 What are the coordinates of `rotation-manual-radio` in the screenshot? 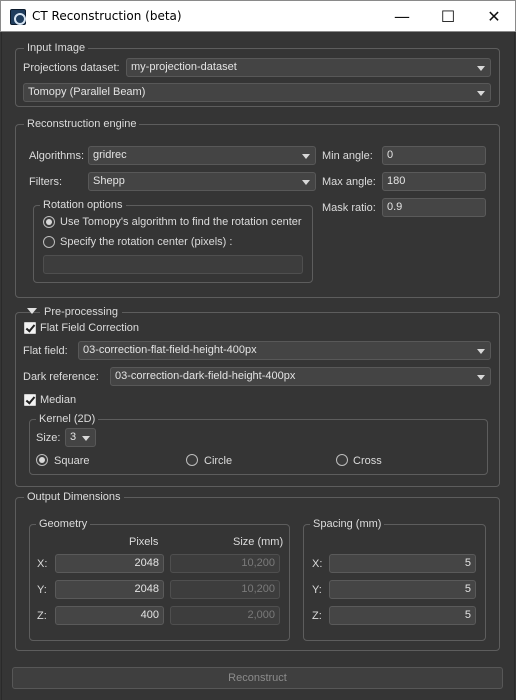 It's located at (49, 242).